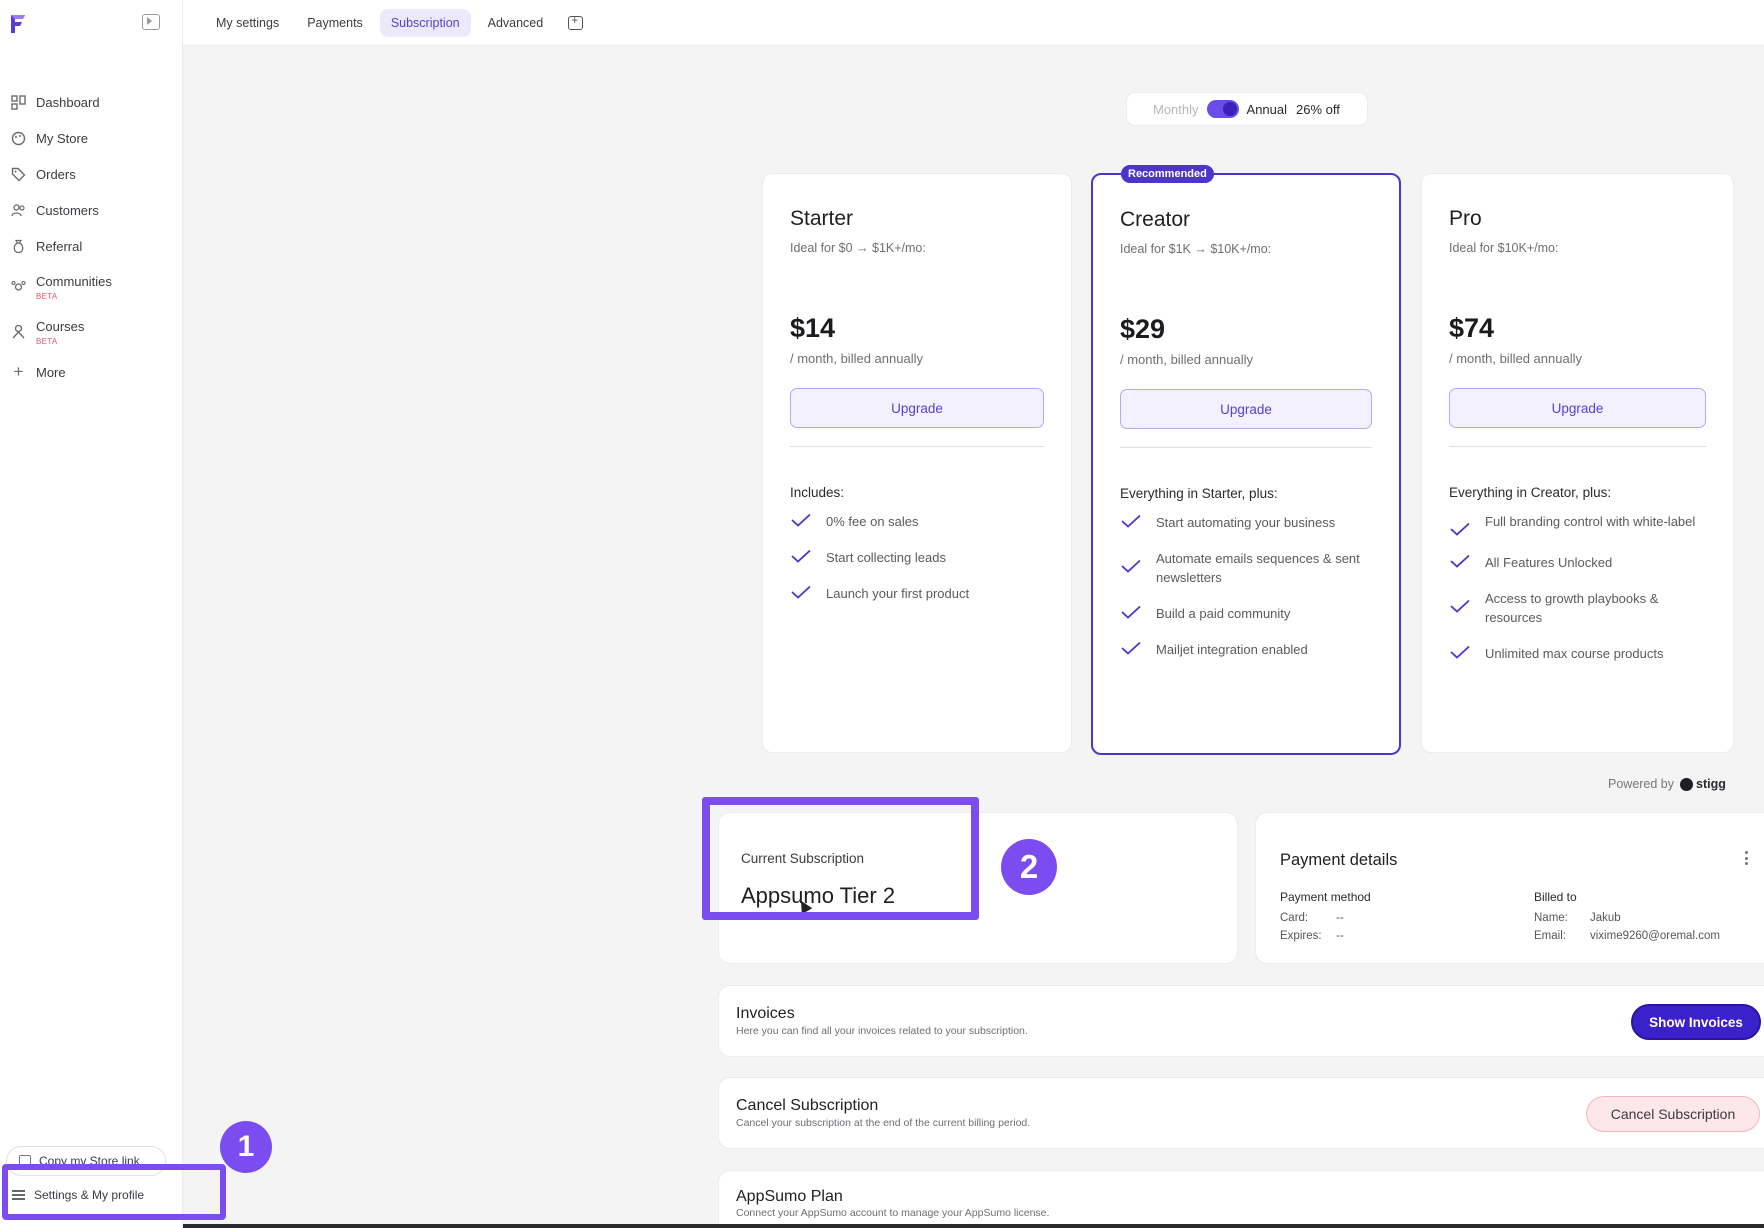  Describe the element at coordinates (1577, 524) in the screenshot. I see `feature-item: Full branding control with white-label` at that location.